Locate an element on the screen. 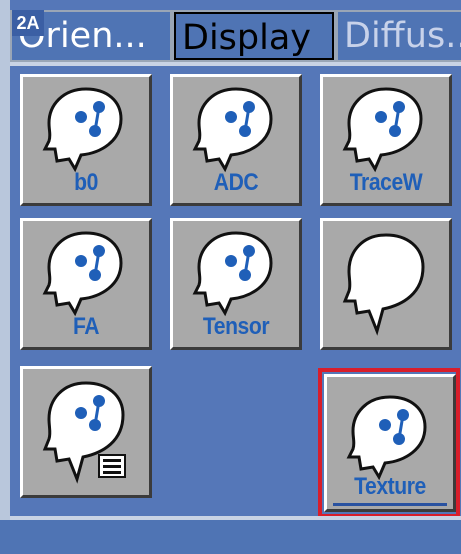  adc-button: ADC is located at coordinates (236, 140).